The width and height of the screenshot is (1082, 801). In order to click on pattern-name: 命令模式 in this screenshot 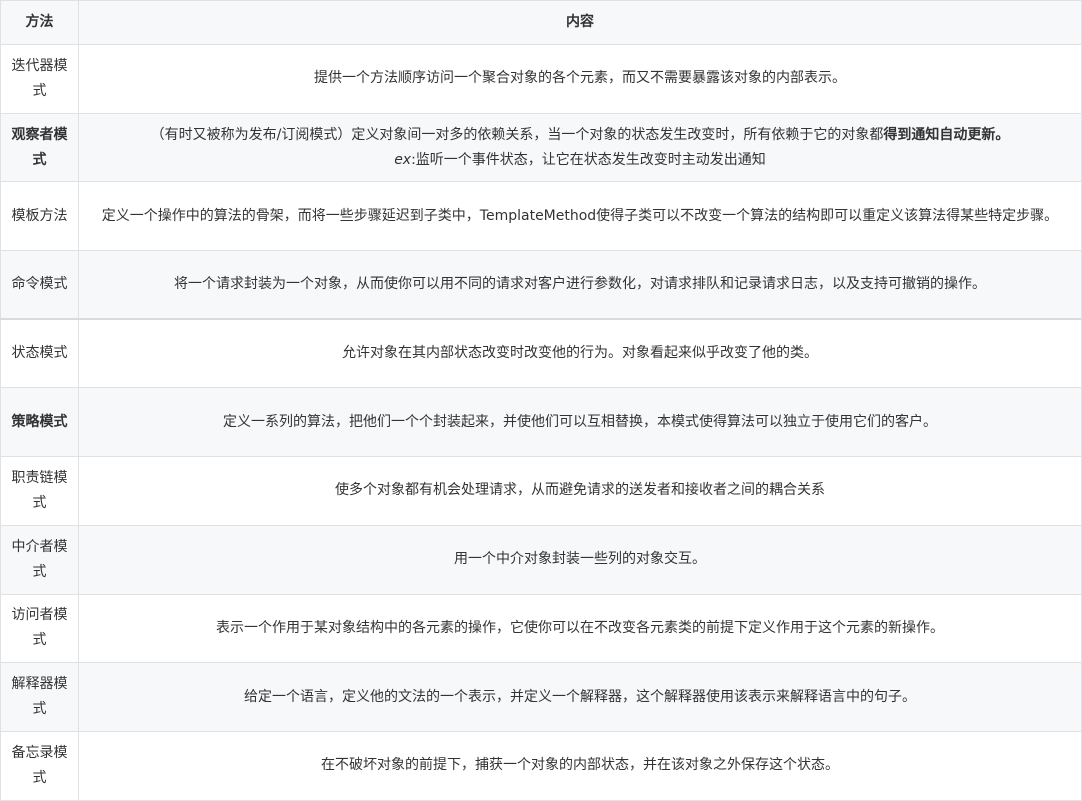, I will do `click(39, 285)`.